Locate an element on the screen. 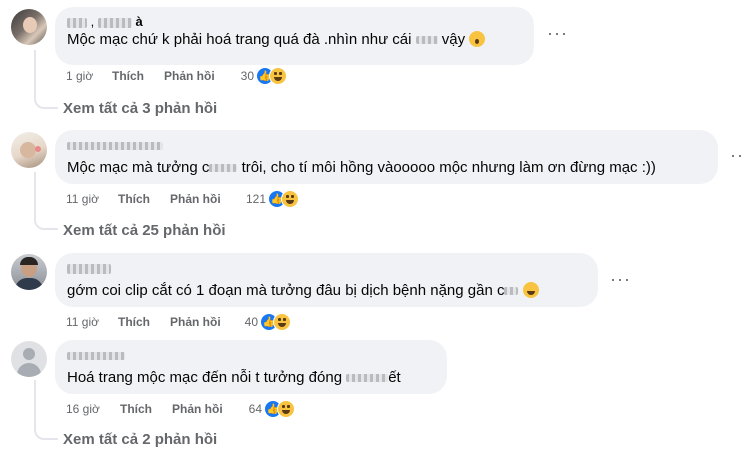 The height and width of the screenshot is (453, 744). comment-actions: 1 giờ Thích Phản hồi 30 👍 is located at coordinates (372, 76).